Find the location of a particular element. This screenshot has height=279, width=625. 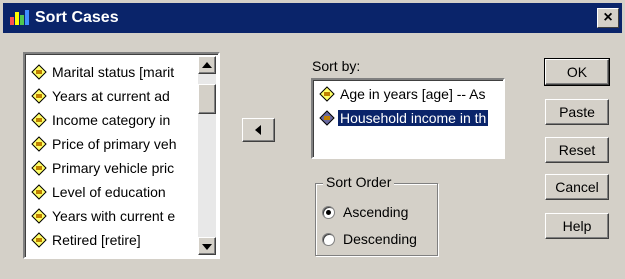

list-item-label: Primary vehicle pric is located at coordinates (113, 168).